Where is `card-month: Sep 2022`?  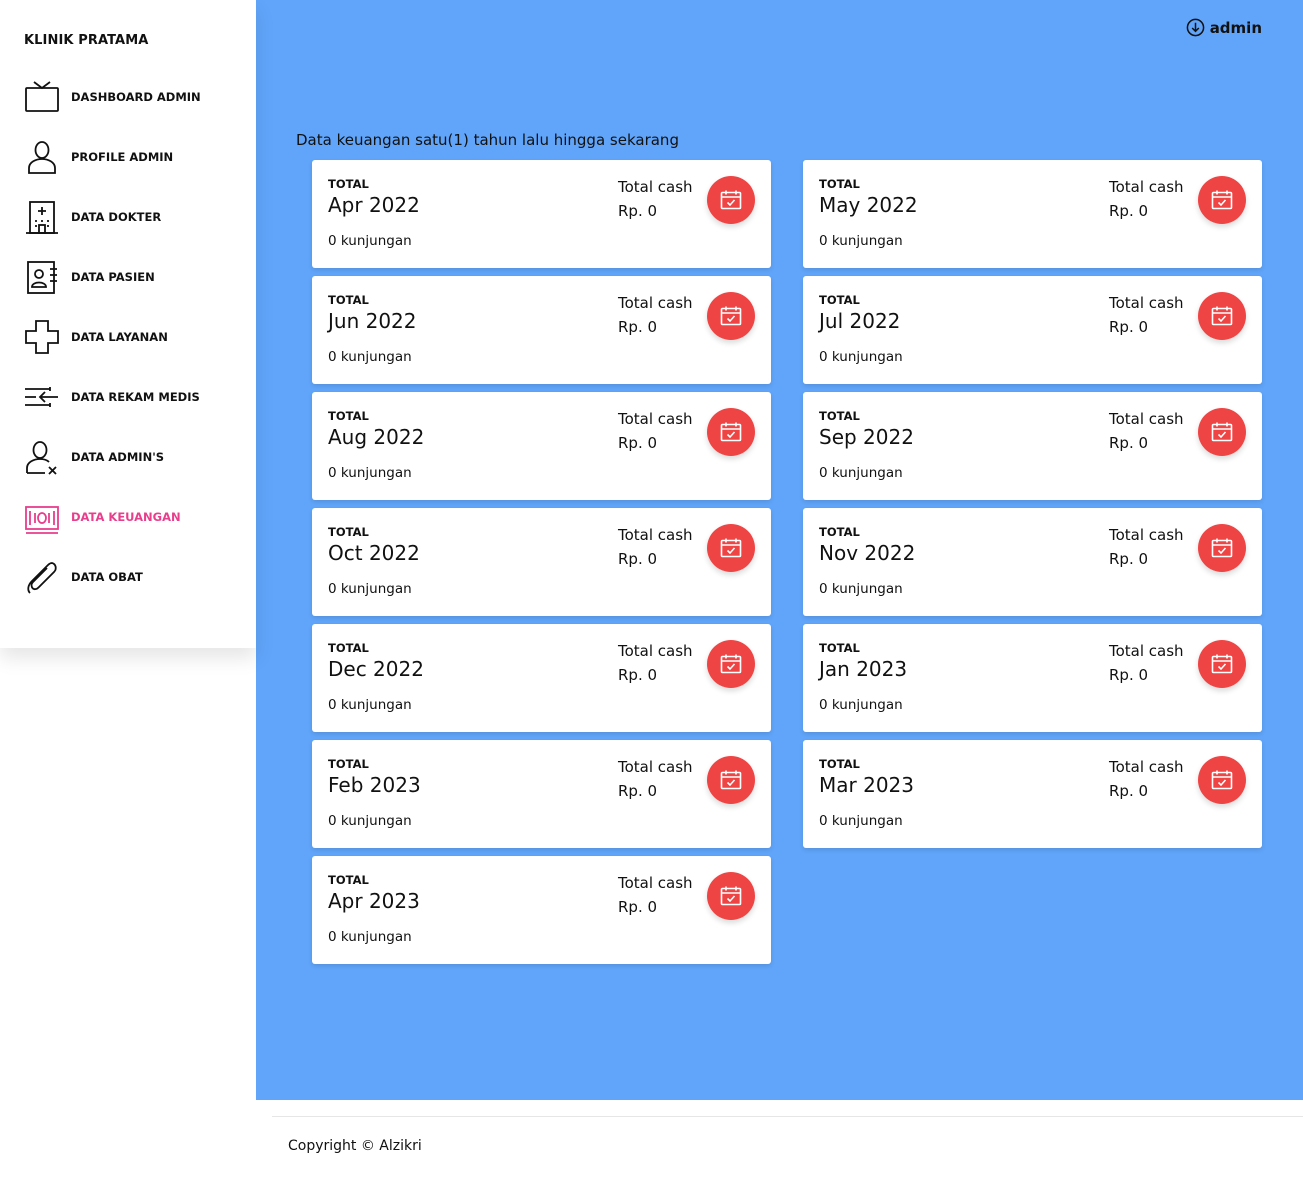
card-month: Sep 2022 is located at coordinates (866, 437).